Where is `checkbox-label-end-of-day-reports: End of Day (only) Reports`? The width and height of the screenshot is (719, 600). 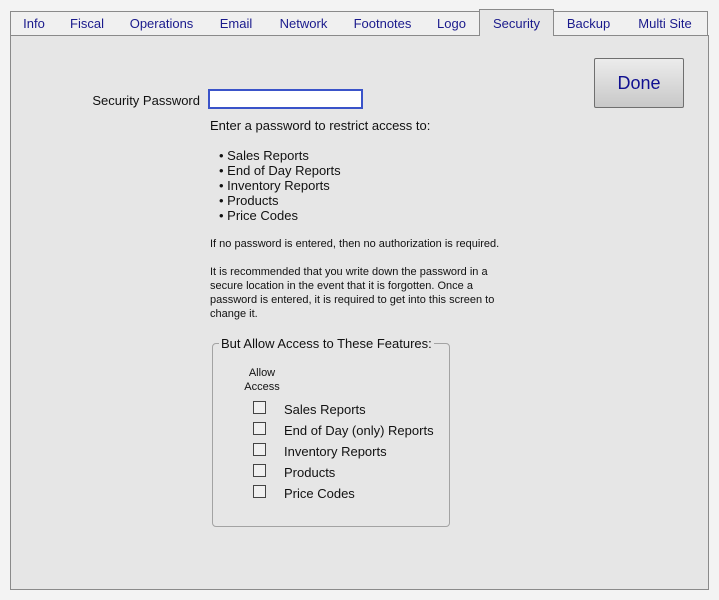 checkbox-label-end-of-day-reports: End of Day (only) Reports is located at coordinates (359, 430).